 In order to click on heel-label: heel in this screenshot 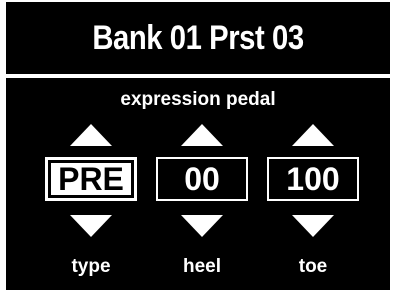, I will do `click(202, 266)`.